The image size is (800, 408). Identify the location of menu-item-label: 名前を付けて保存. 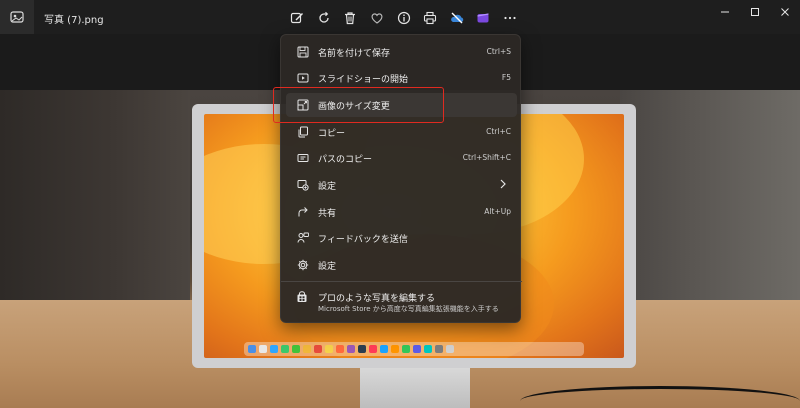
(354, 54).